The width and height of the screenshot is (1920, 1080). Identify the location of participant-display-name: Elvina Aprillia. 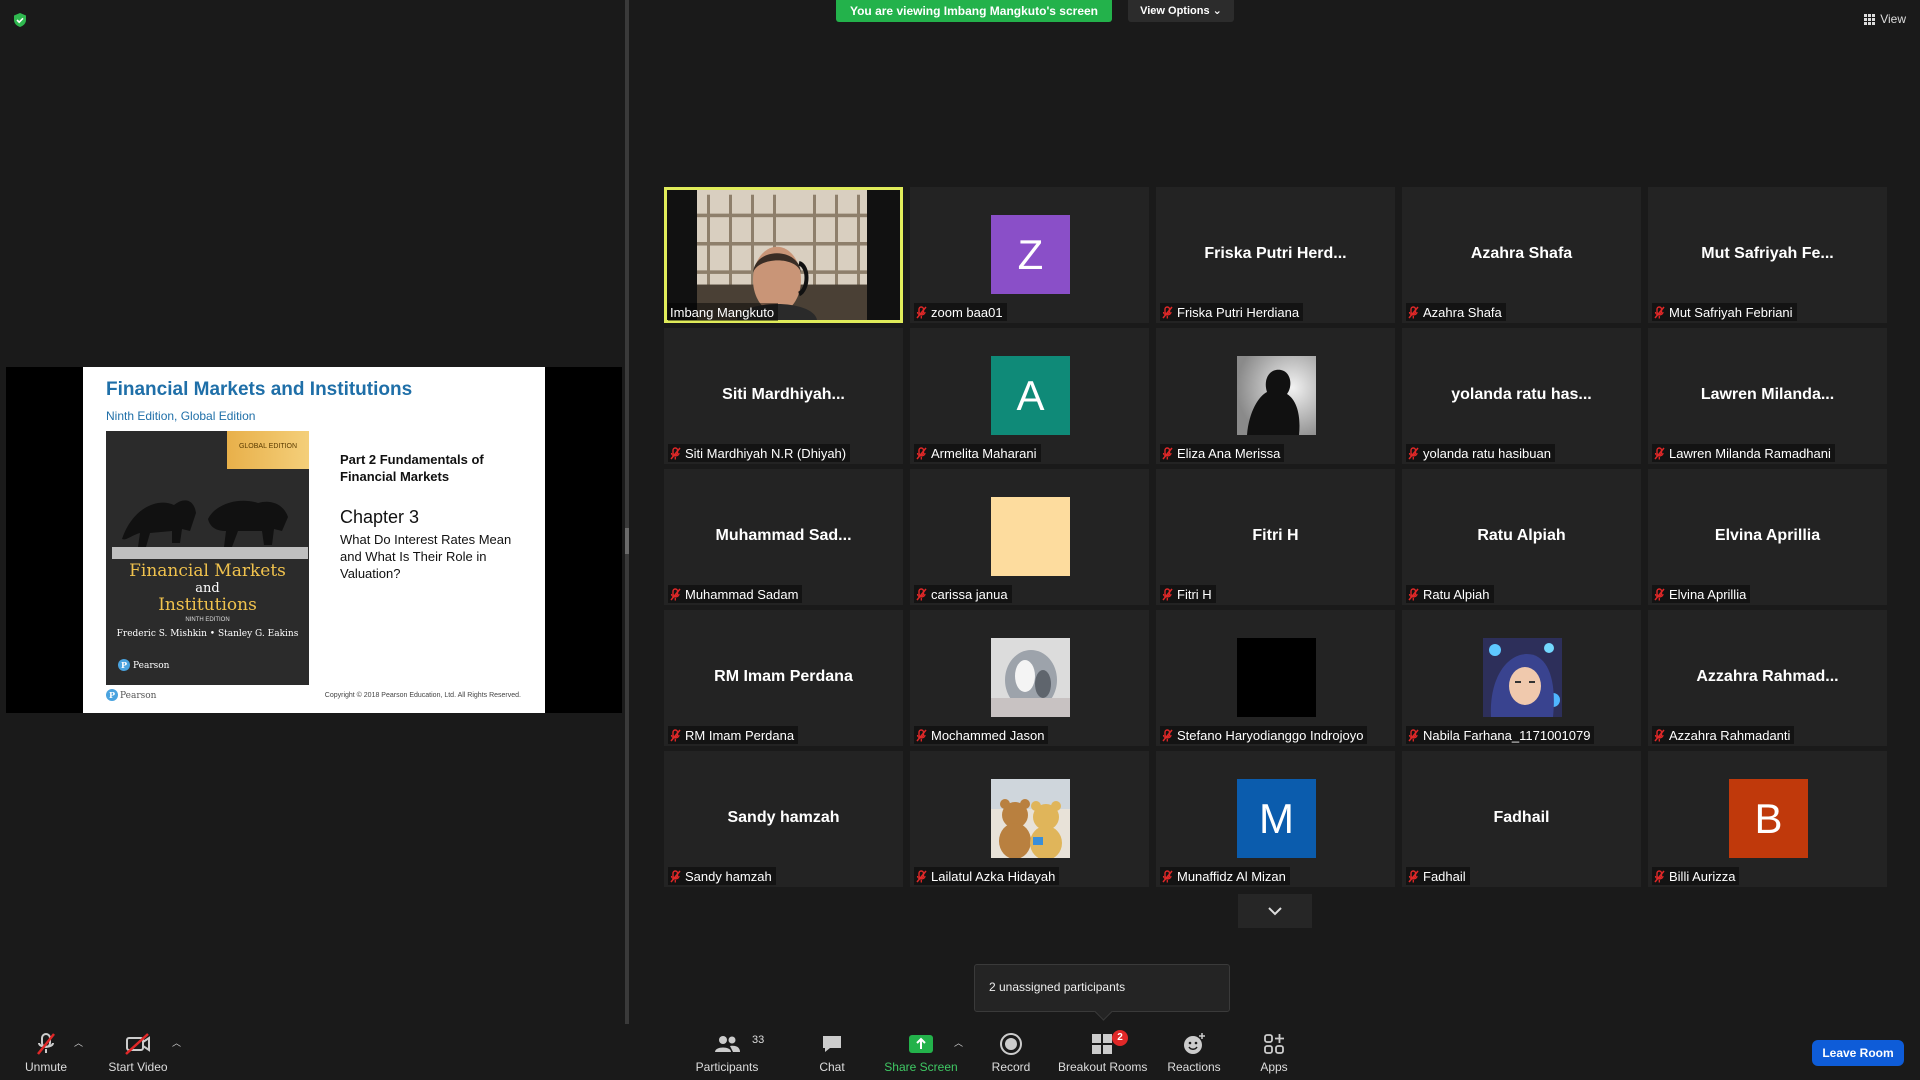
(1767, 535).